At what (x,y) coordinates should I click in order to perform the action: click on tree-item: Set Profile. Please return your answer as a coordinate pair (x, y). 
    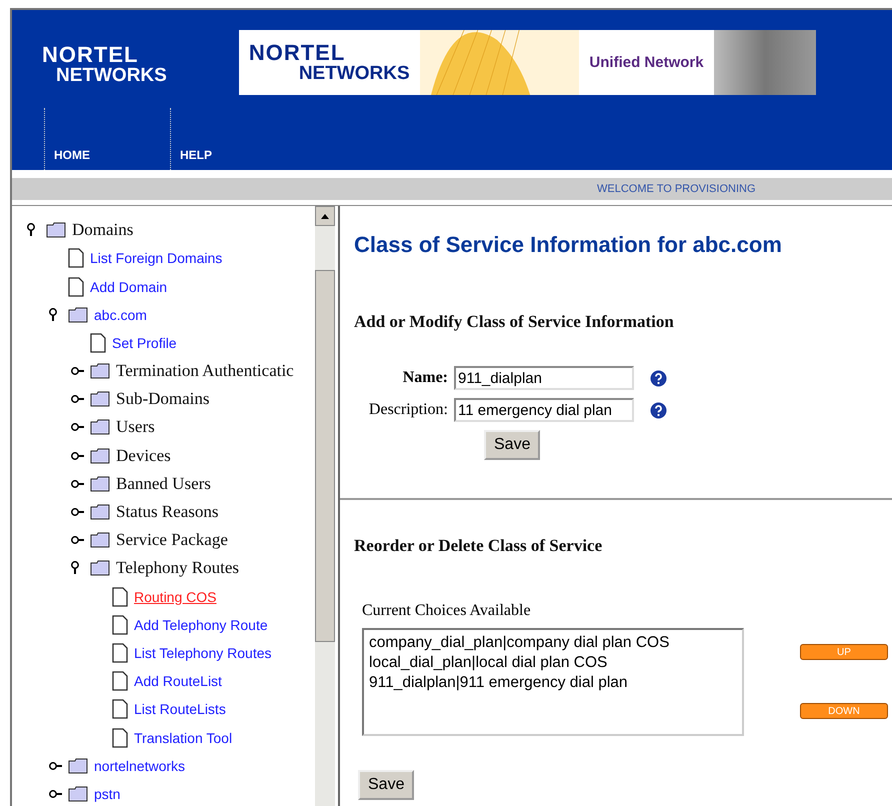
    Looking at the image, I should click on (144, 342).